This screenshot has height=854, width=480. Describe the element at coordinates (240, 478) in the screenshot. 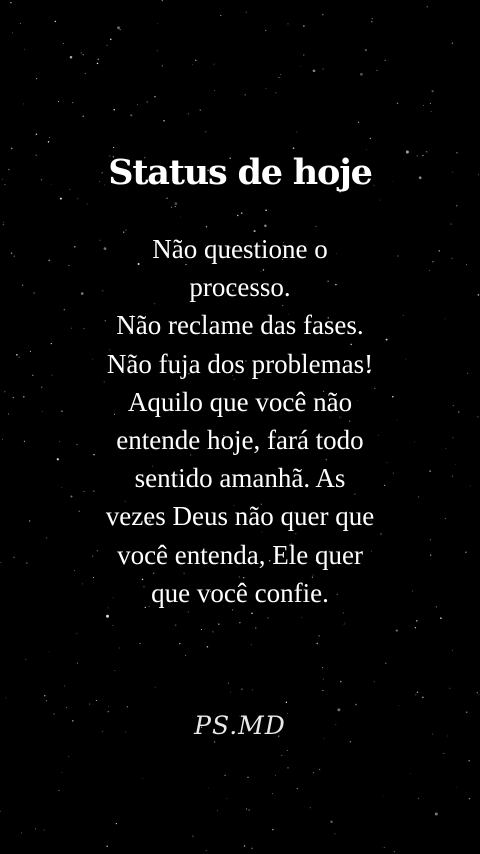

I see `quote-line: sentido amanhã. As` at that location.